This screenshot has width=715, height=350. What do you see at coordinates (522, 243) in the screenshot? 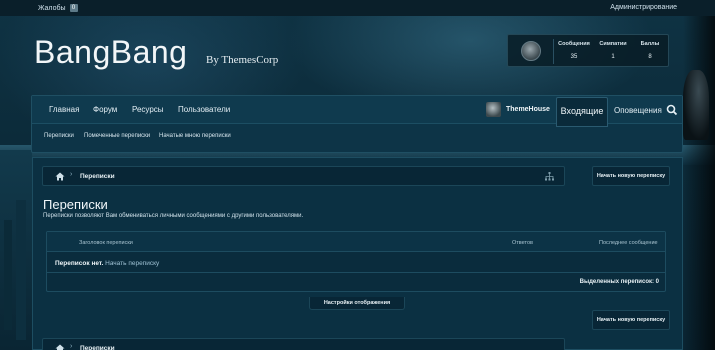
I see `col-header-replies: Ответов` at bounding box center [522, 243].